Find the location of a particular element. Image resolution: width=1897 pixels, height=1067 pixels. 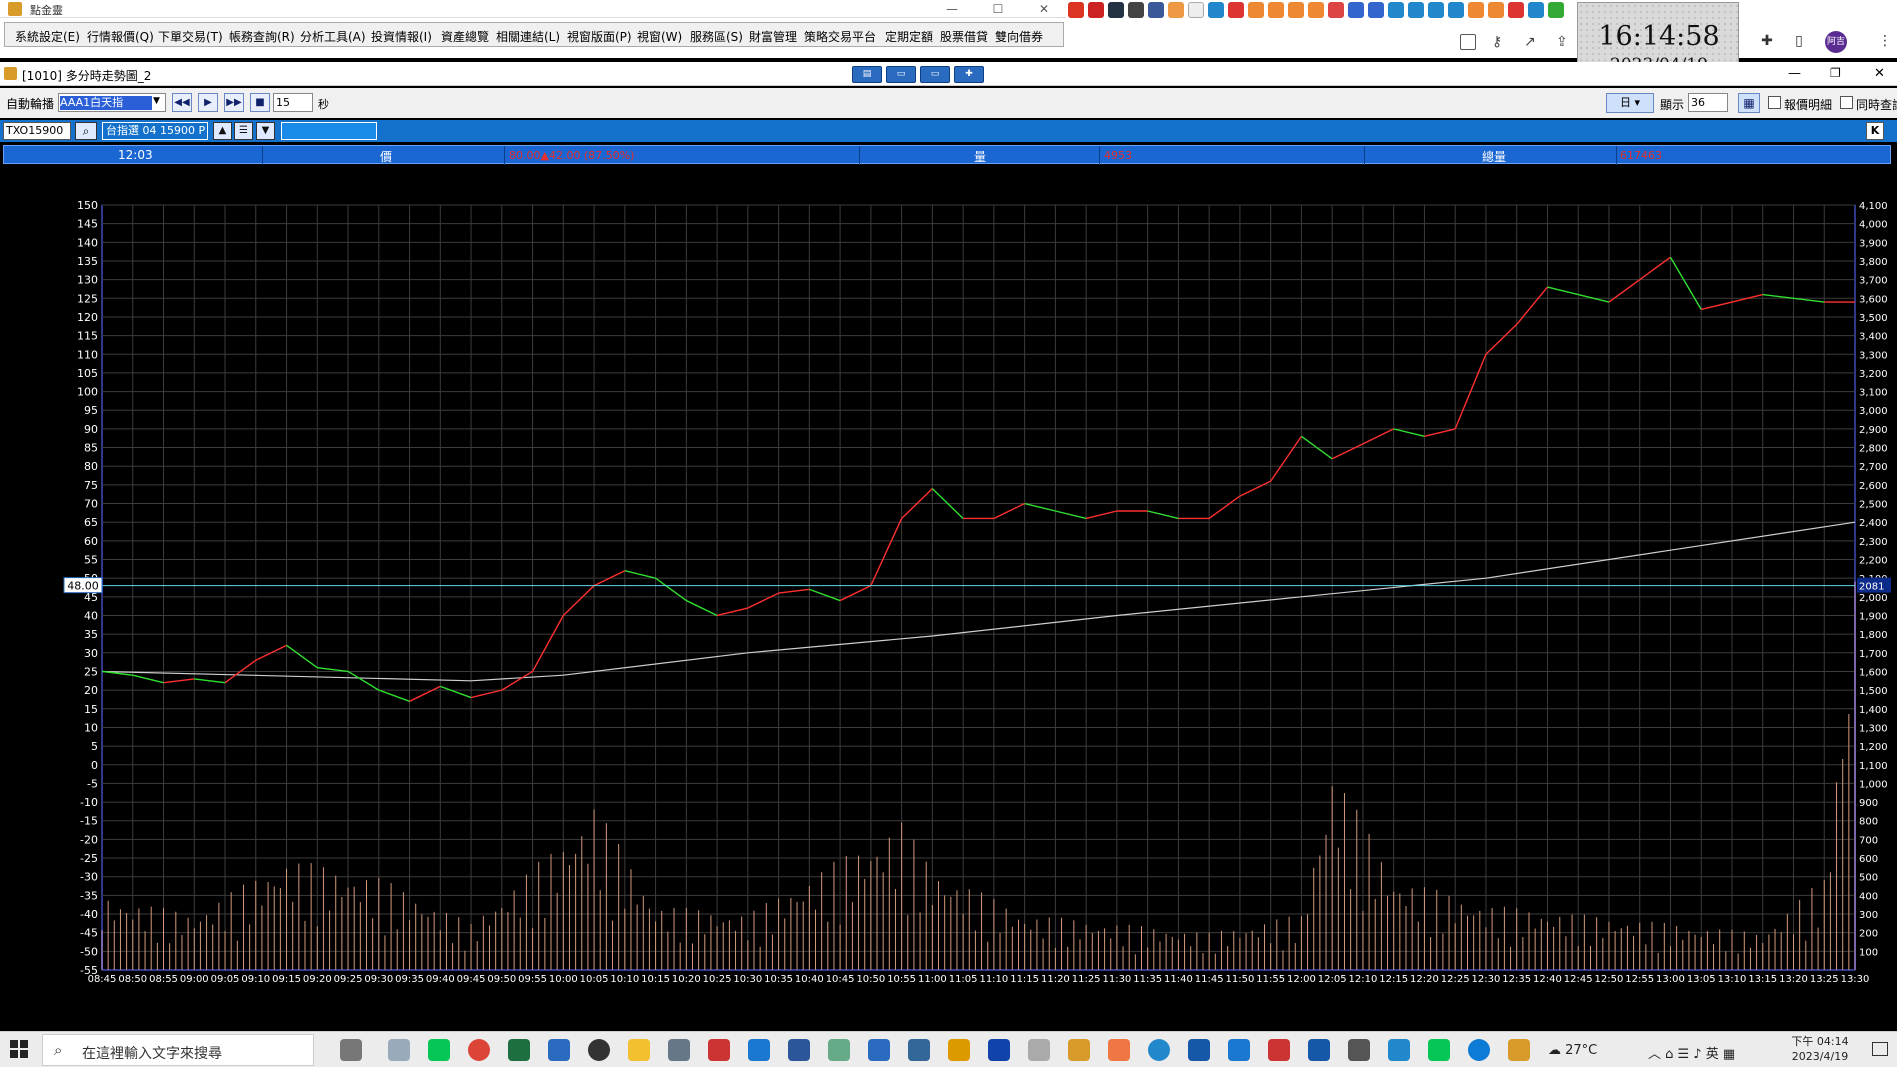

notification-icon is located at coordinates (1880, 1049).